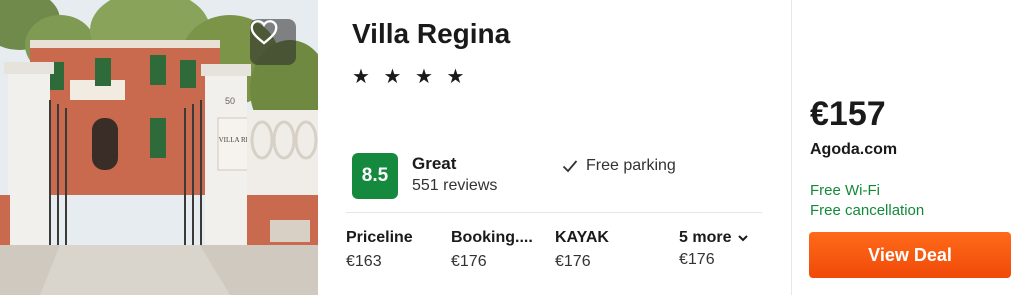 This screenshot has width=1024, height=295. I want to click on deal-price: €157, so click(848, 114).